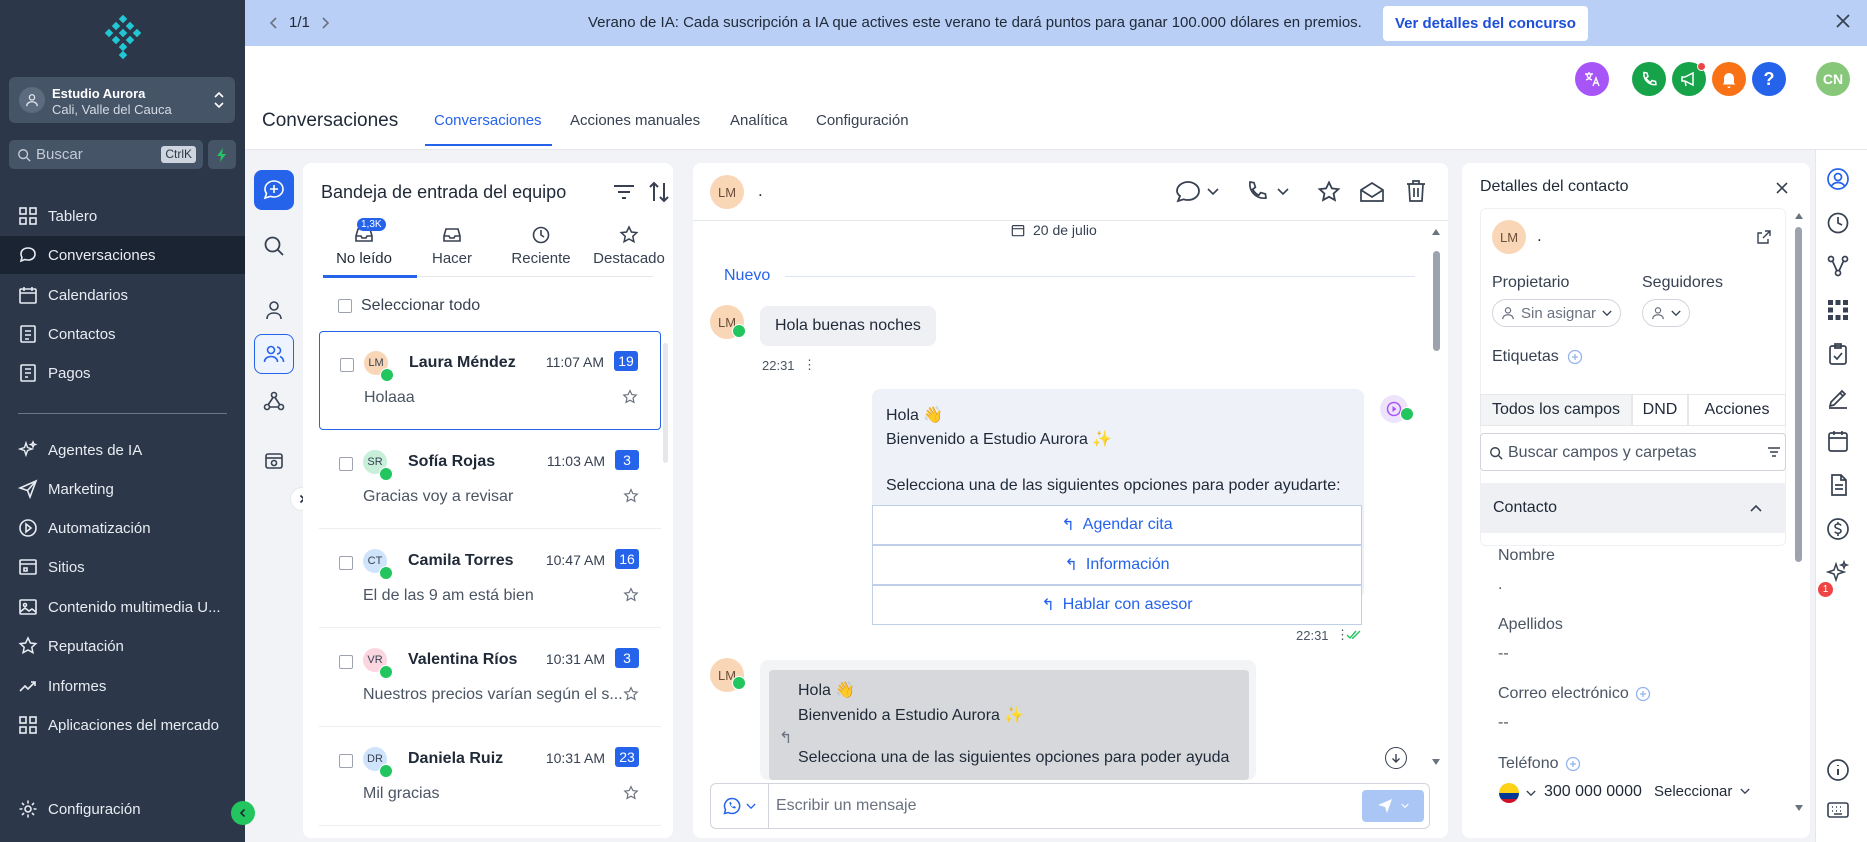 Image resolution: width=1867 pixels, height=842 pixels. I want to click on payment-icon, so click(1838, 529).